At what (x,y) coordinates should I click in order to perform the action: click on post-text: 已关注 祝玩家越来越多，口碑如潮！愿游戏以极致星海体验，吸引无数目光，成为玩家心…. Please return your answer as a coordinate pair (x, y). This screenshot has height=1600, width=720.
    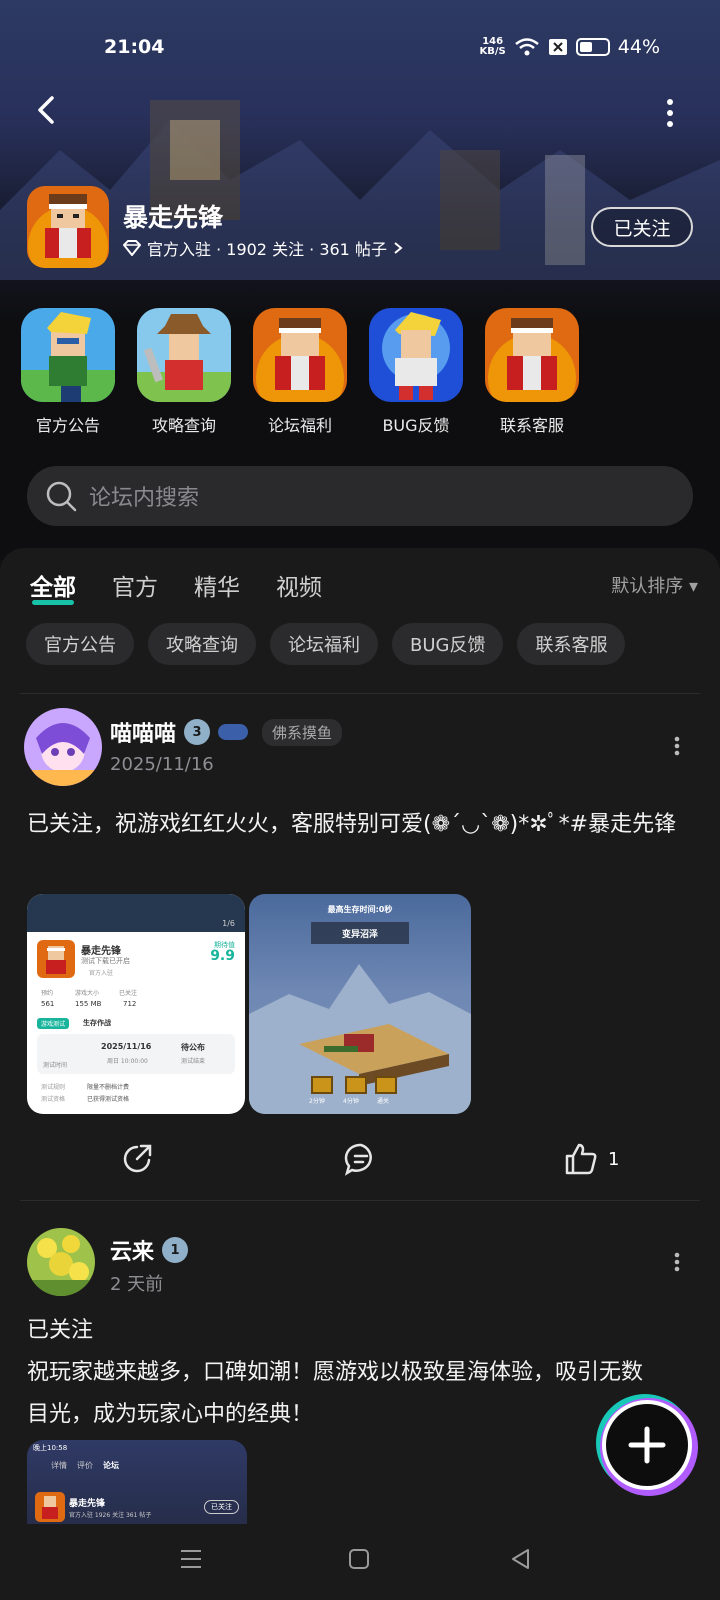
    Looking at the image, I should click on (361, 1373).